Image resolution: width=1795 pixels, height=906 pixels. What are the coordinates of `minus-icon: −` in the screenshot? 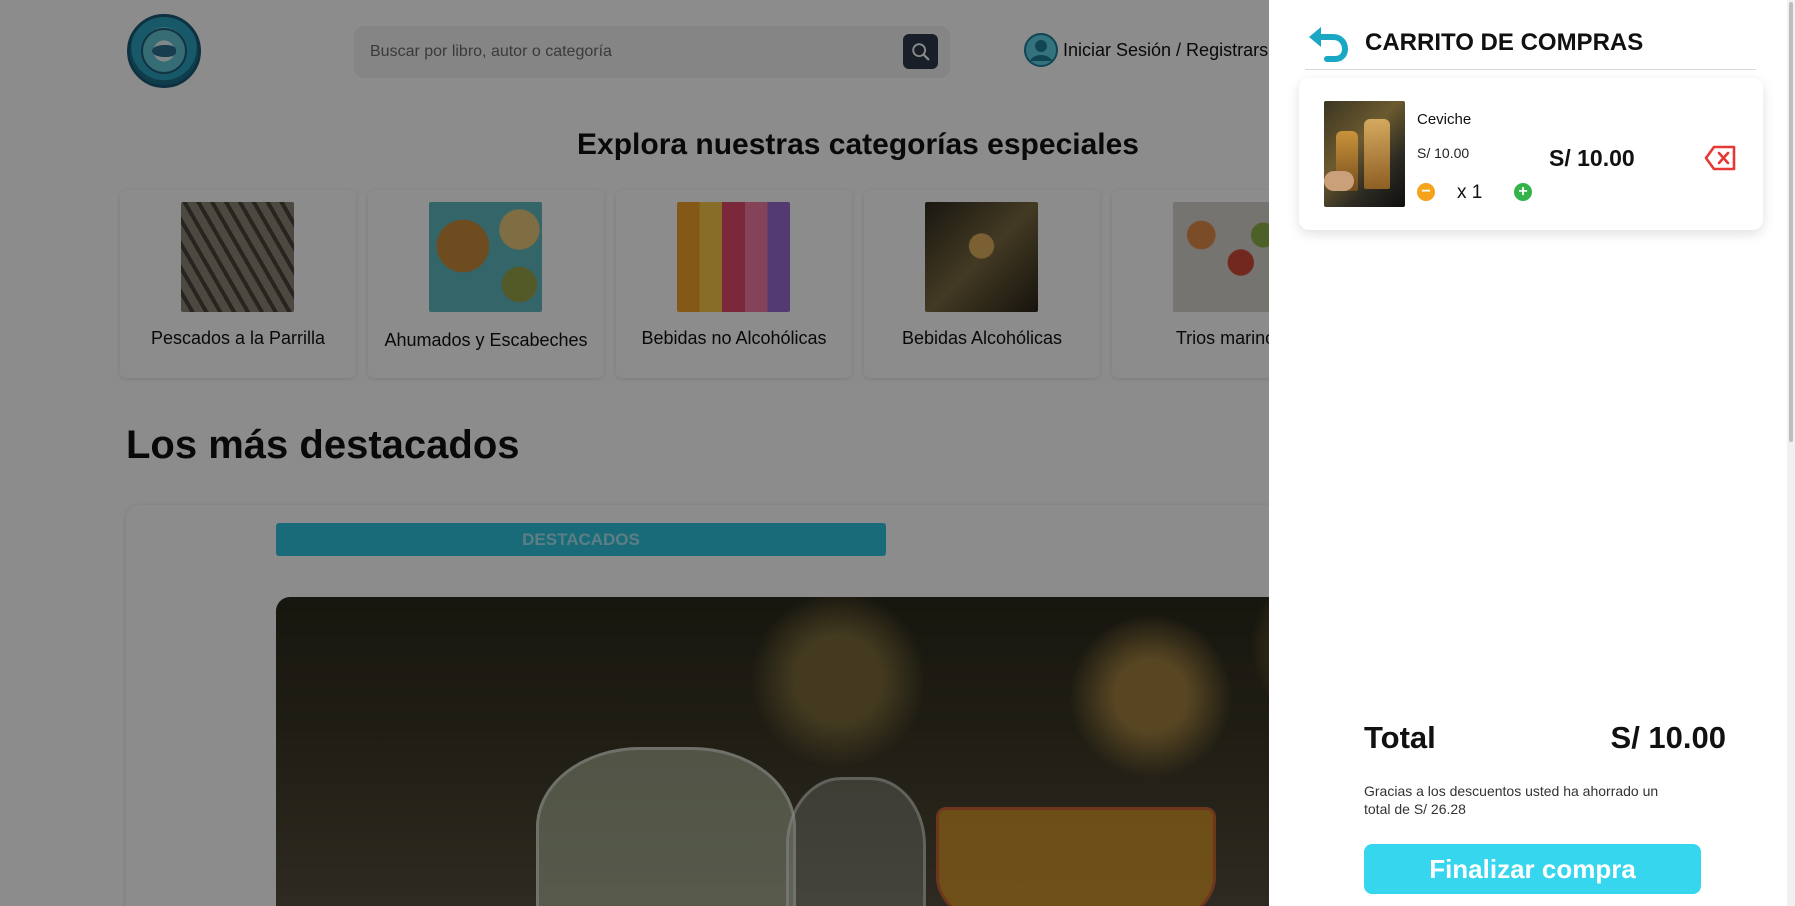 It's located at (1426, 191).